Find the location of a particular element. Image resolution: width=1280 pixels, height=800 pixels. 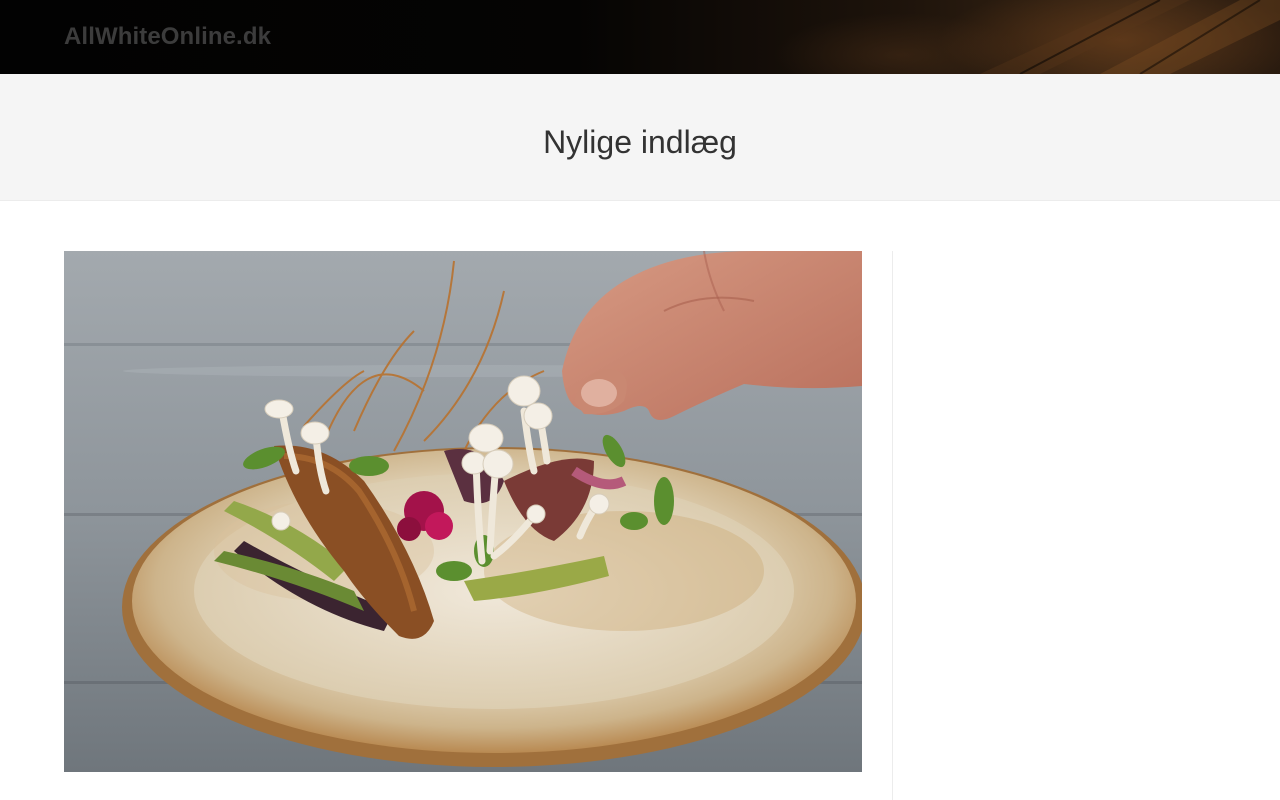

page-title: Nylige indlæg is located at coordinates (640, 142).